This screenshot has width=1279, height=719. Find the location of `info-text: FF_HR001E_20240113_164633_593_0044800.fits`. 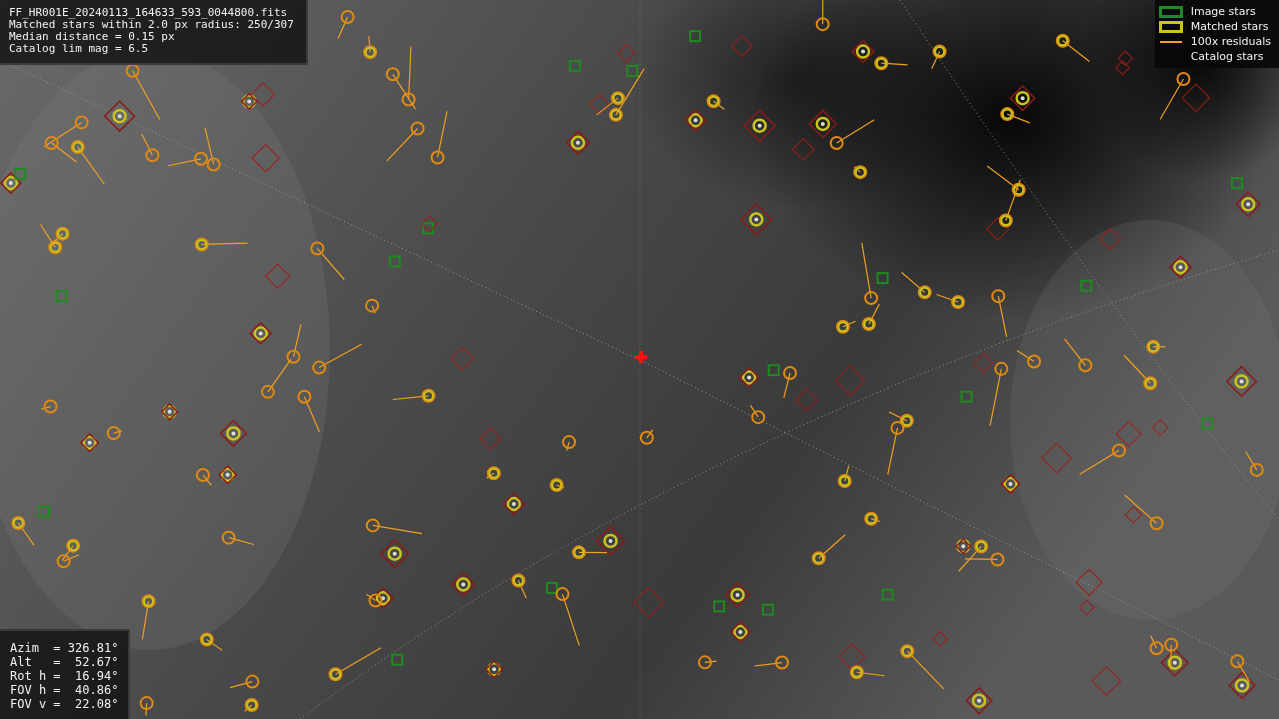

info-text: FF_HR001E_20240113_164633_593_0044800.fits is located at coordinates (149, 13).